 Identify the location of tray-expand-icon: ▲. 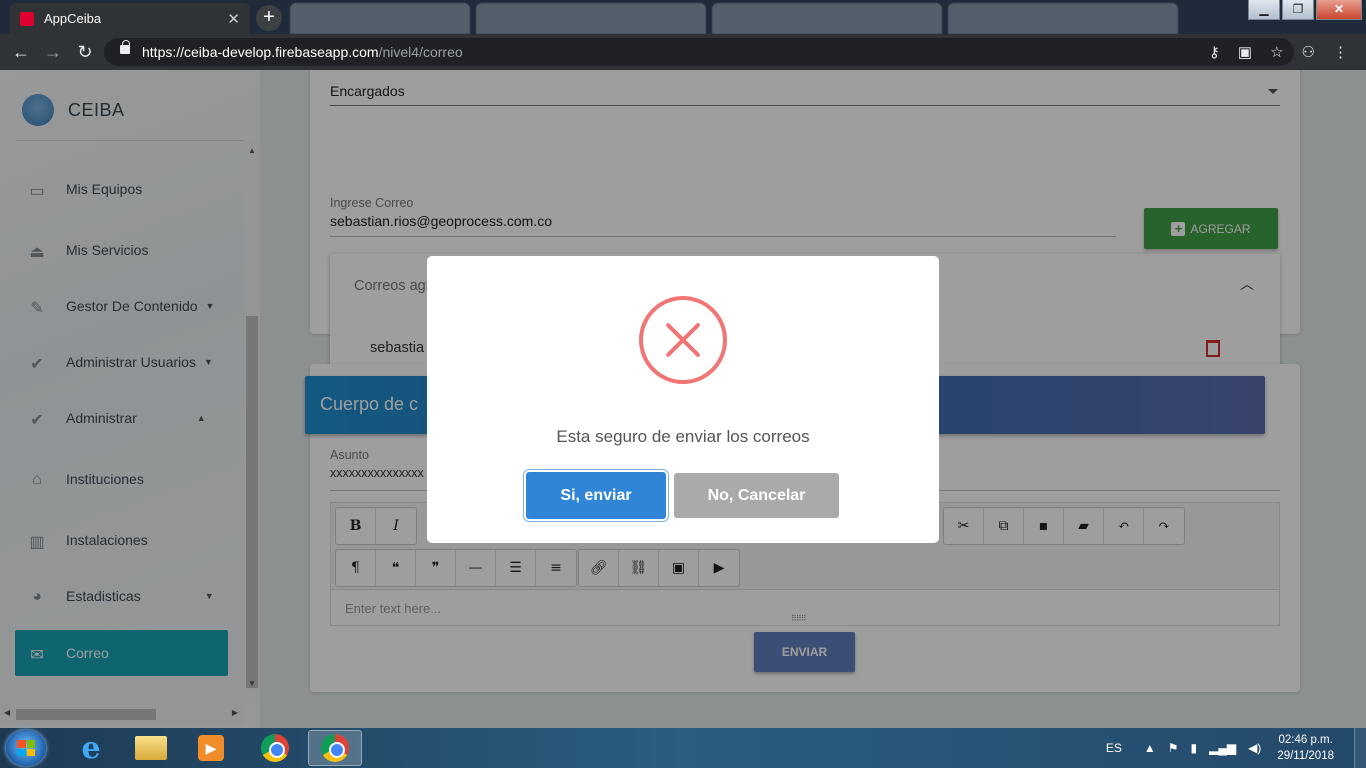
(1150, 748).